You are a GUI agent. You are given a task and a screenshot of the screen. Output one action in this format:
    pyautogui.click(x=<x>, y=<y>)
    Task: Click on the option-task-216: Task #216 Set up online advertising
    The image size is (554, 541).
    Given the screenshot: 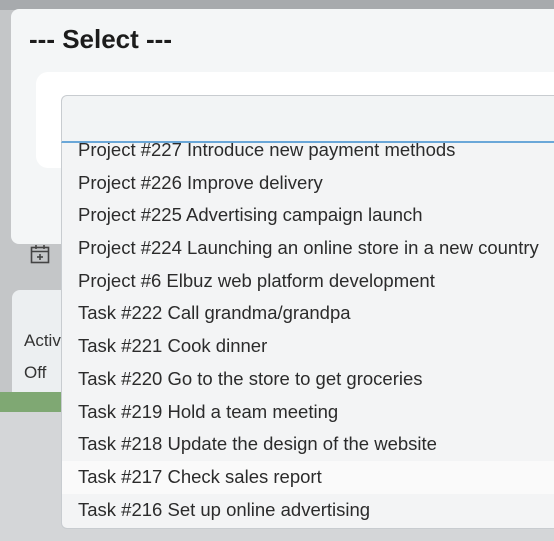 What is the action you would take?
    pyautogui.click(x=308, y=510)
    